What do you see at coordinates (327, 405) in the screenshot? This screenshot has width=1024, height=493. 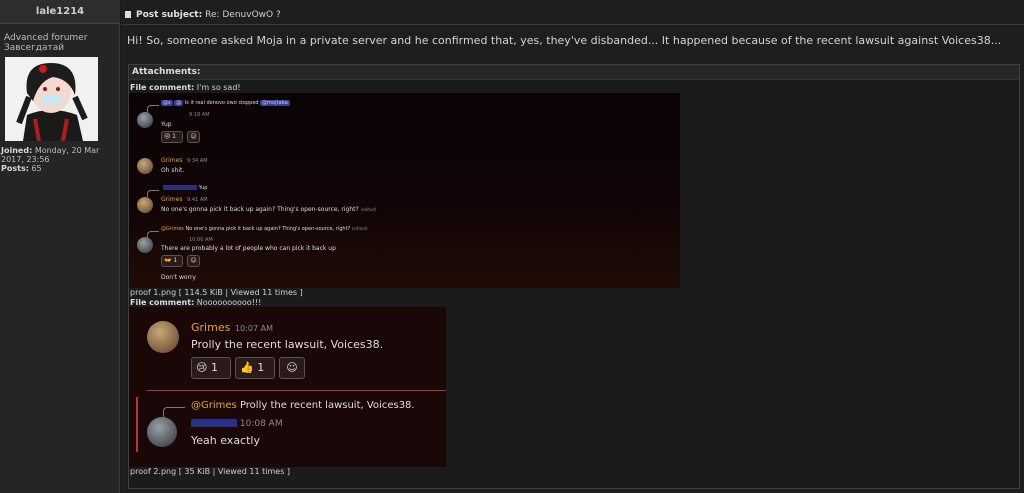 I see `reply-text: Prolly the recent lawsuit, Voices38.` at bounding box center [327, 405].